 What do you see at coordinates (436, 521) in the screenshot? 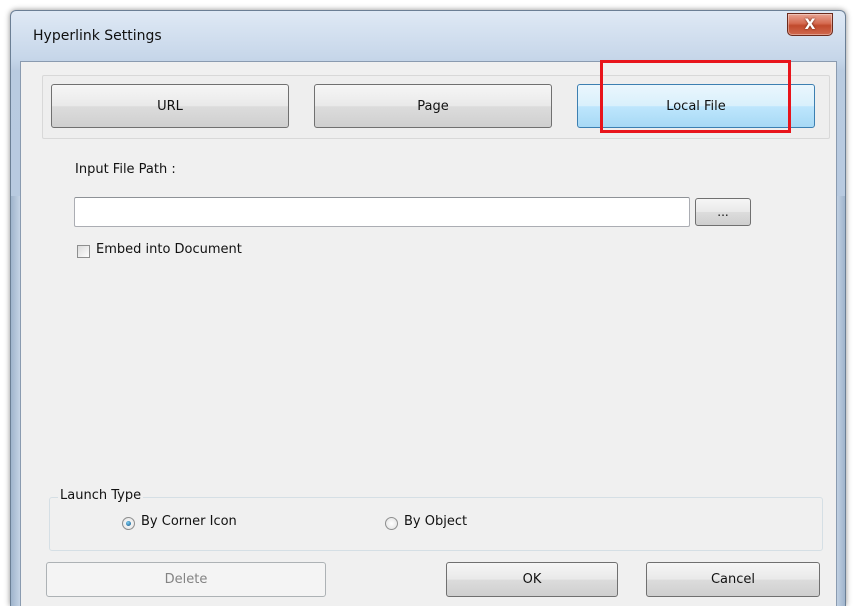
I see `by-object-label: By Object` at bounding box center [436, 521].